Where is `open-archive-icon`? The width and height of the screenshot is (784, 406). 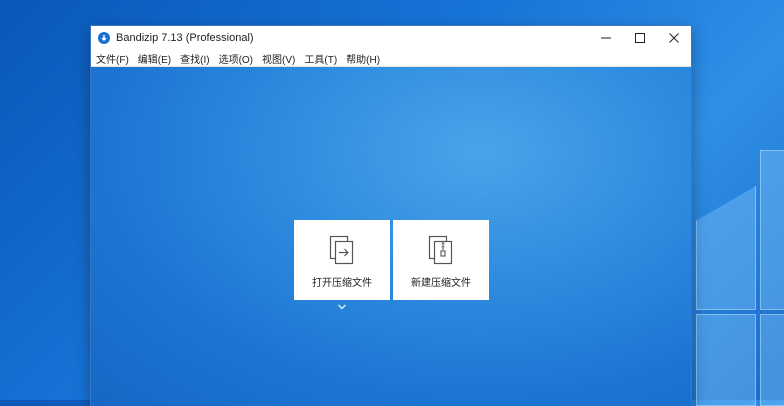
open-archive-icon is located at coordinates (342, 250).